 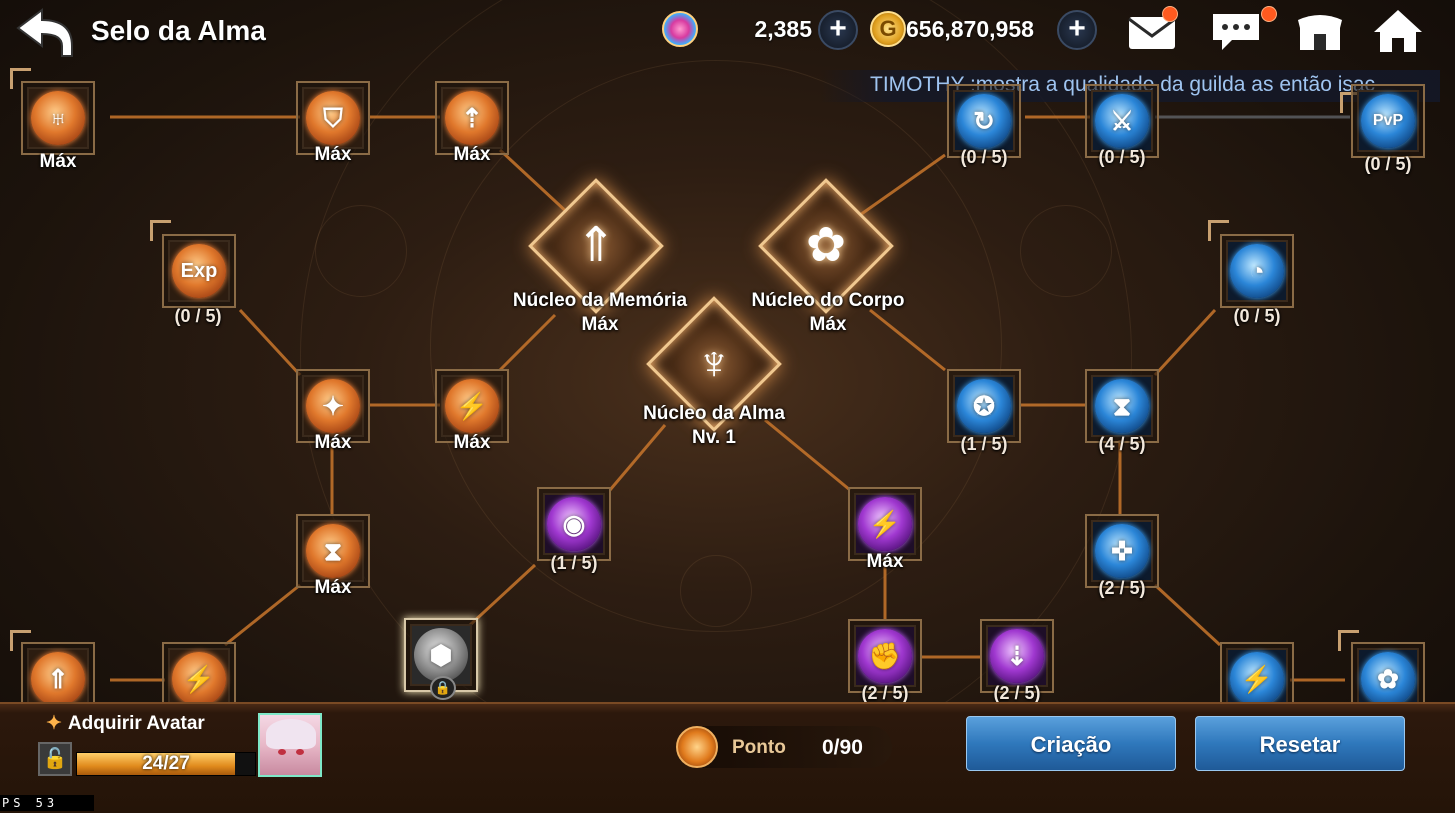 I want to click on acquire-avatar-label: Adquirir Avatar, so click(x=136, y=723).